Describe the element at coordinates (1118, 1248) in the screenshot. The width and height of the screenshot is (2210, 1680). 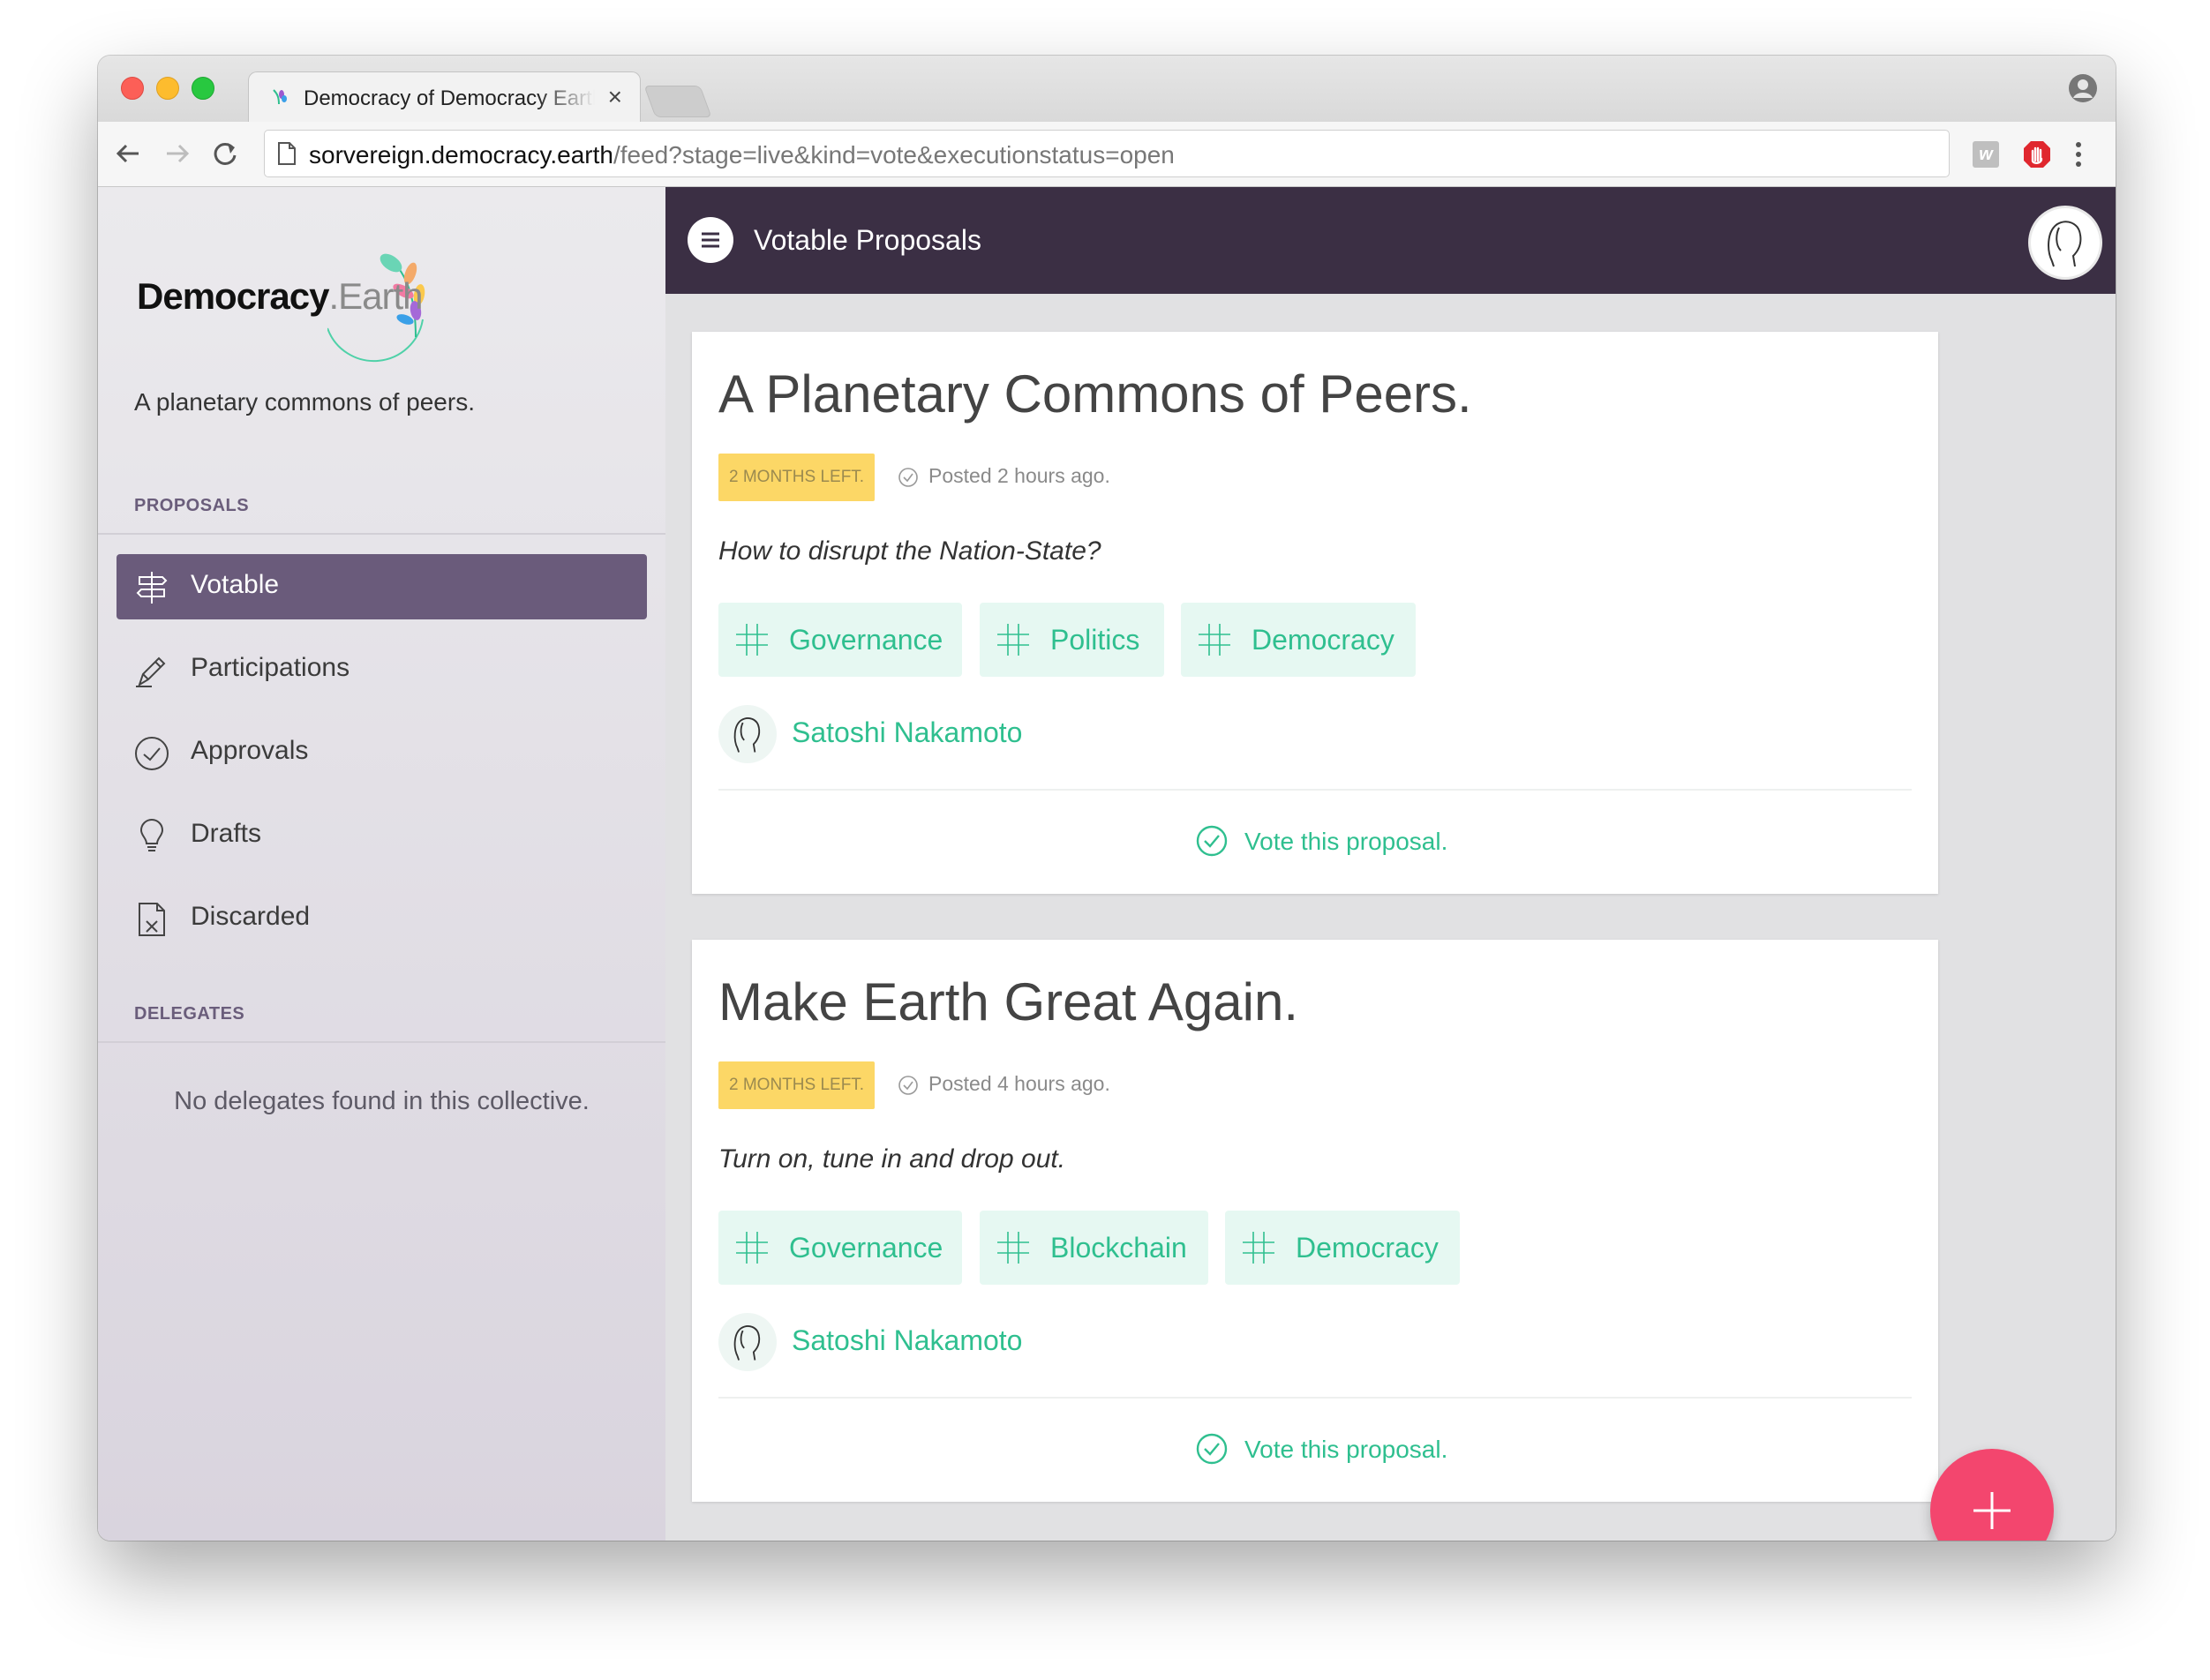
I see `tag-label: Blockchain` at that location.